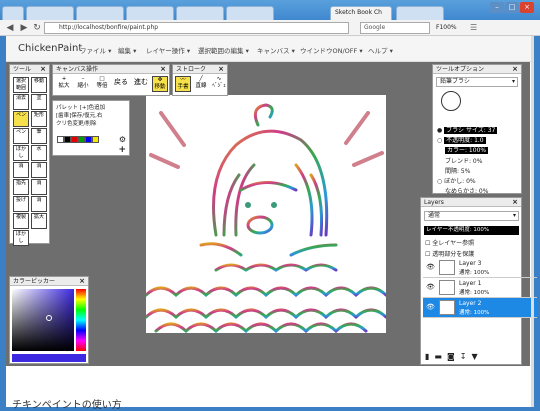  What do you see at coordinates (83, 84) in the screenshot?
I see `zoom-out-button: – 縮小` at bounding box center [83, 84].